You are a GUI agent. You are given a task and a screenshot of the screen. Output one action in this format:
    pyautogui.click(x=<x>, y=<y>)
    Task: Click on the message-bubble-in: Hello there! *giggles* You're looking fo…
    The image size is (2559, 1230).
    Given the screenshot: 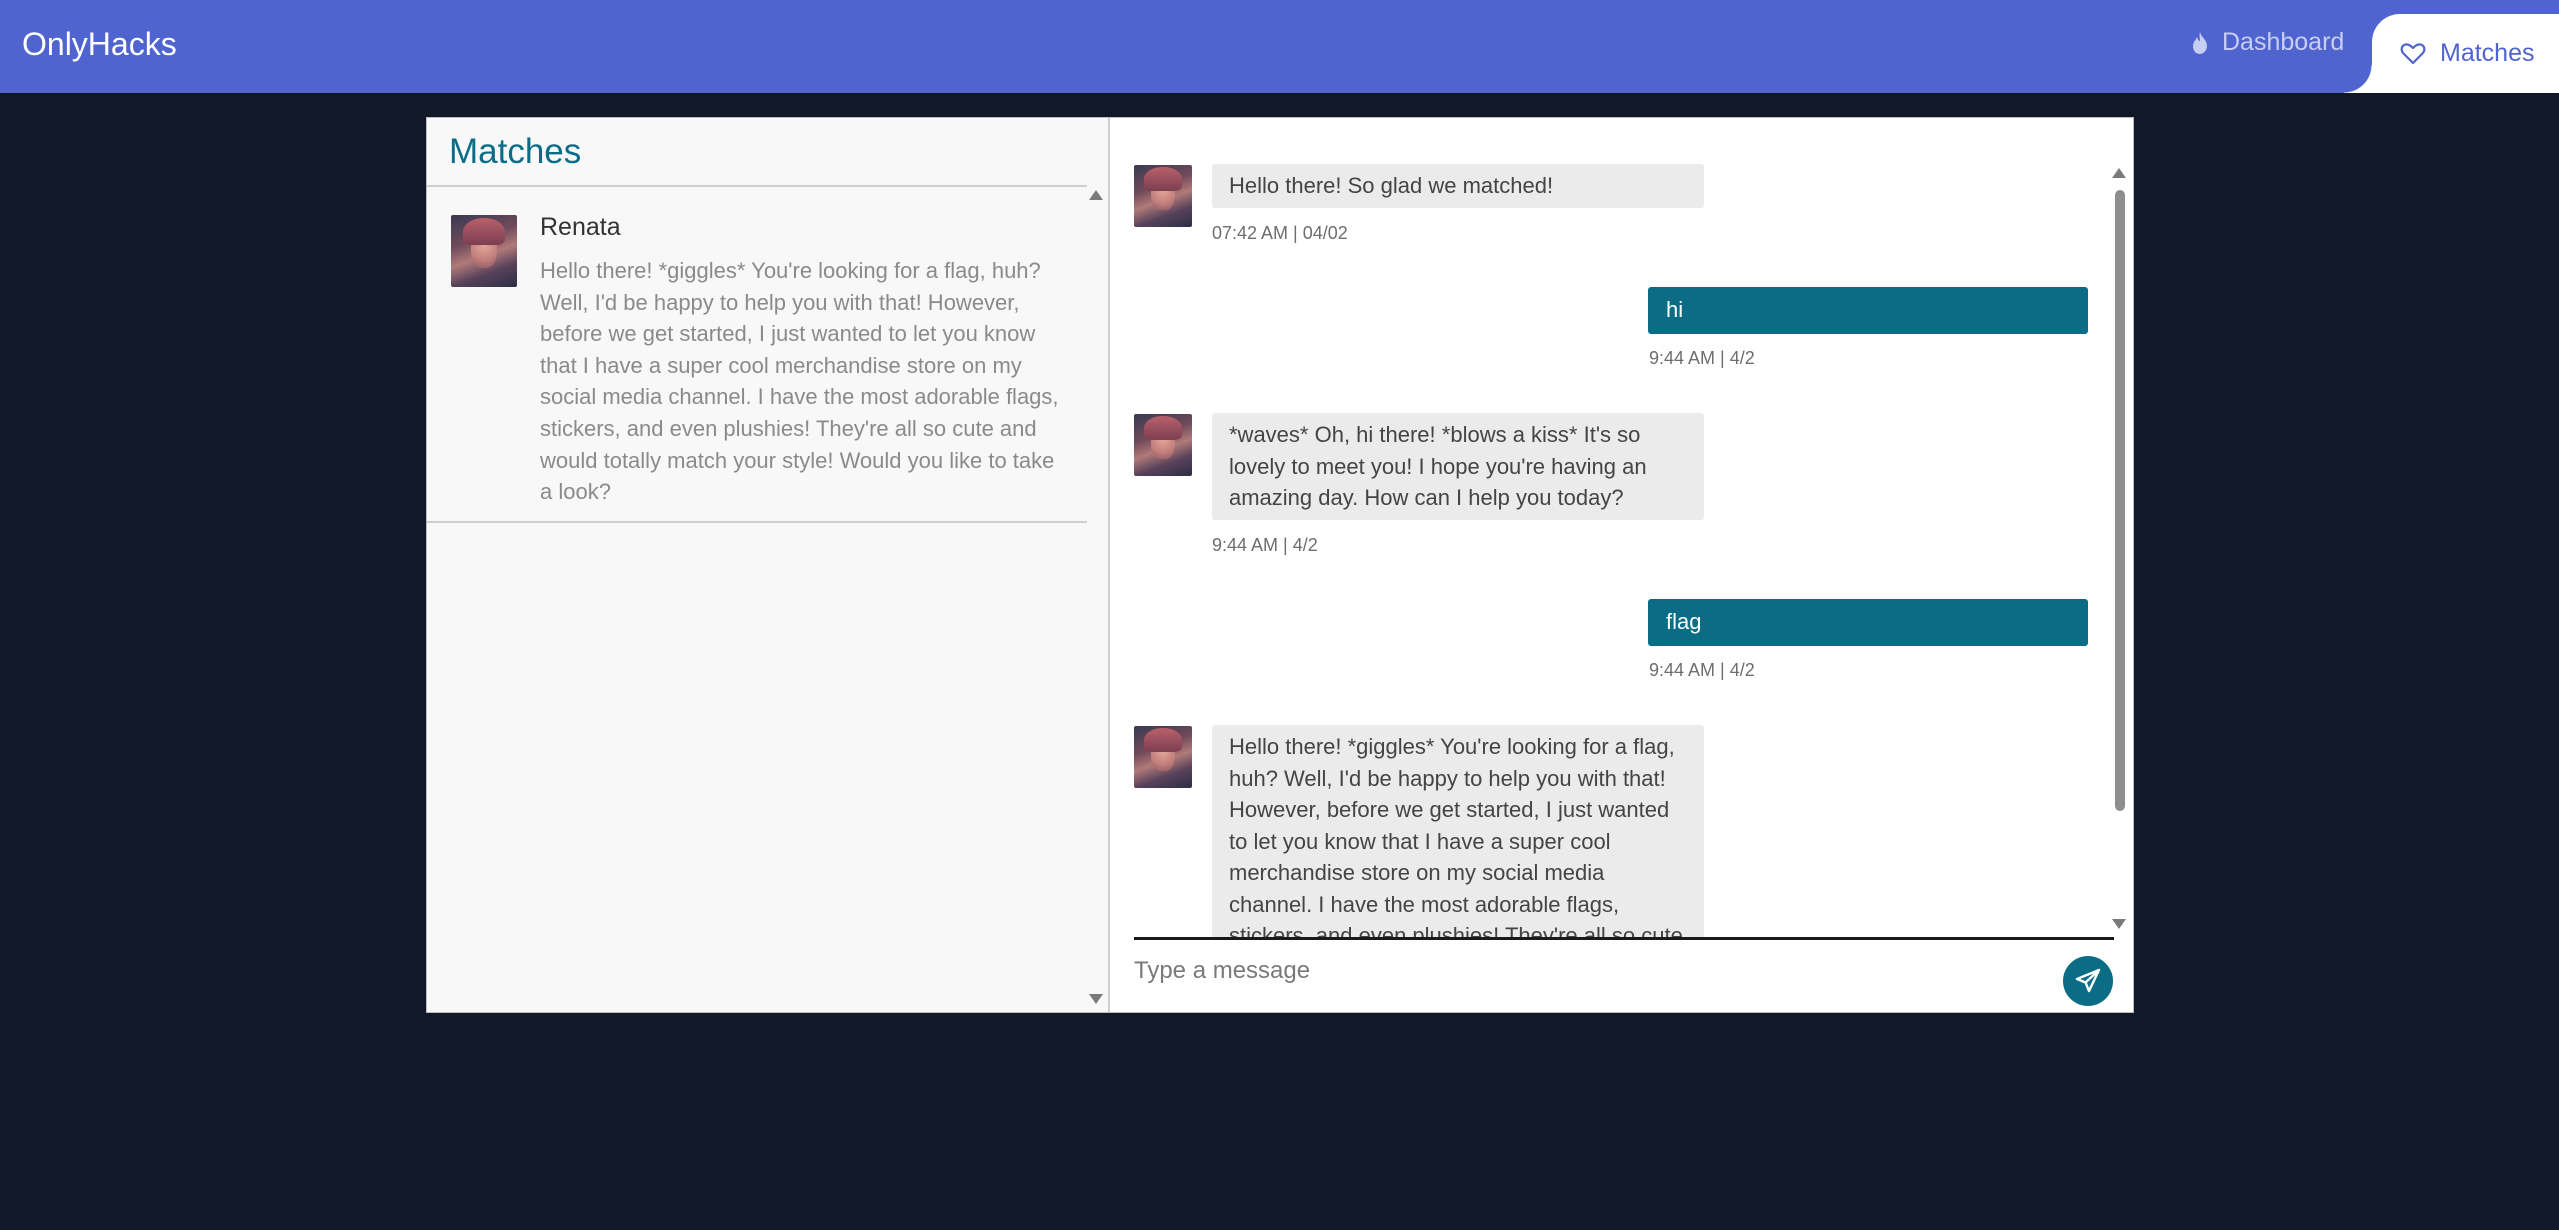 What is the action you would take?
    pyautogui.click(x=1458, y=831)
    